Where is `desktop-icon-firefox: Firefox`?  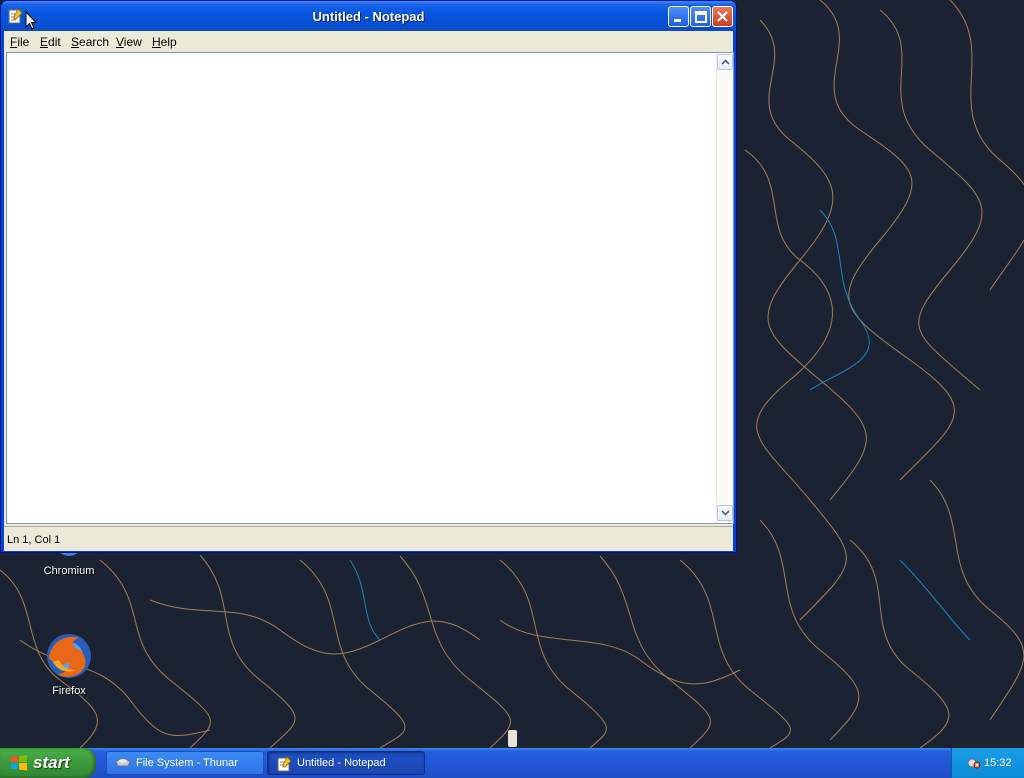 desktop-icon-firefox: Firefox is located at coordinates (69, 664).